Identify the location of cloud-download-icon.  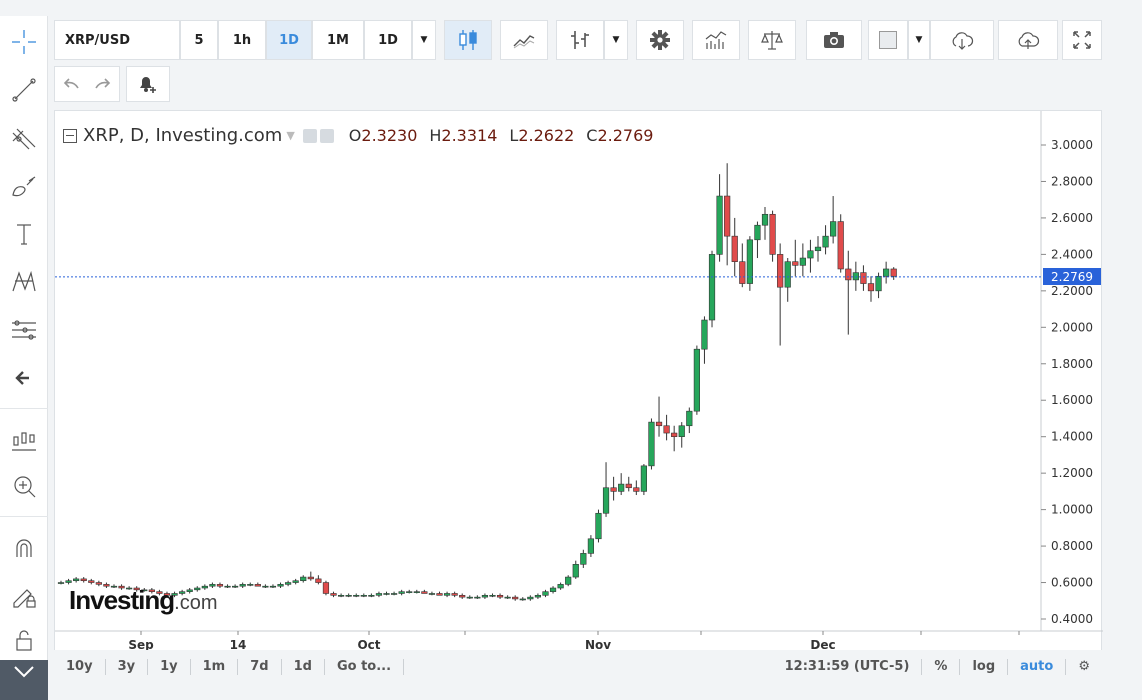
(962, 40).